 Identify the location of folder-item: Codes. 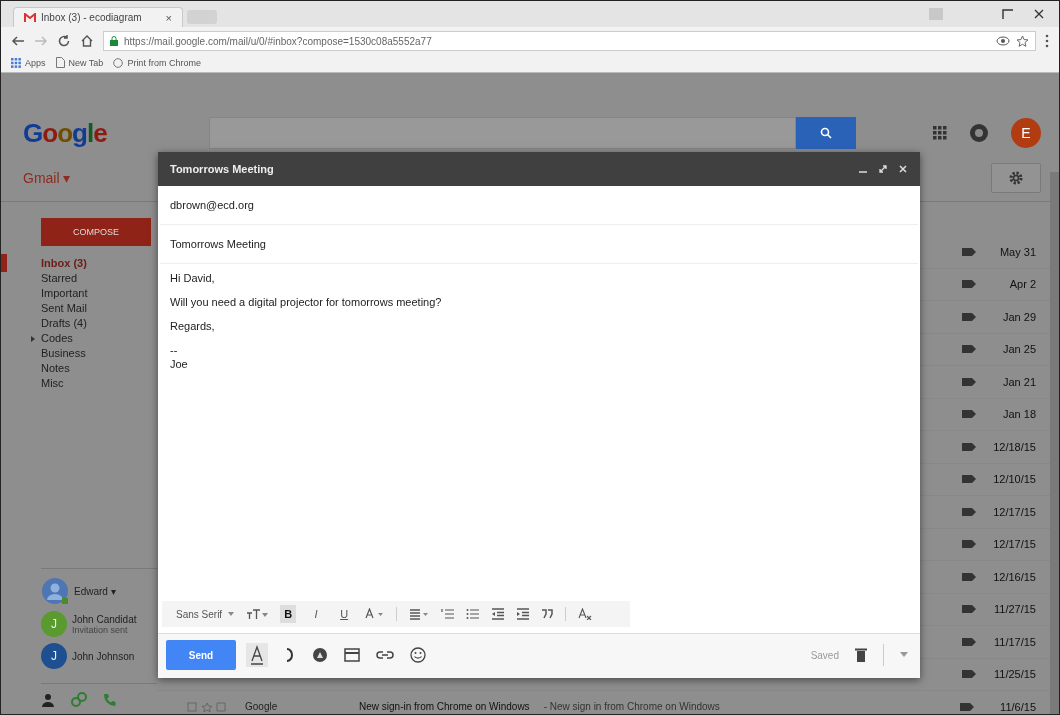
(79, 338).